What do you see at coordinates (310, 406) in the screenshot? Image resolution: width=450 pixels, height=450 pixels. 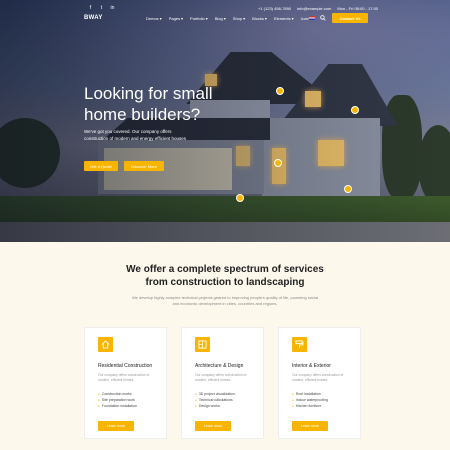 I see `list-item: Kitchen furniture` at bounding box center [310, 406].